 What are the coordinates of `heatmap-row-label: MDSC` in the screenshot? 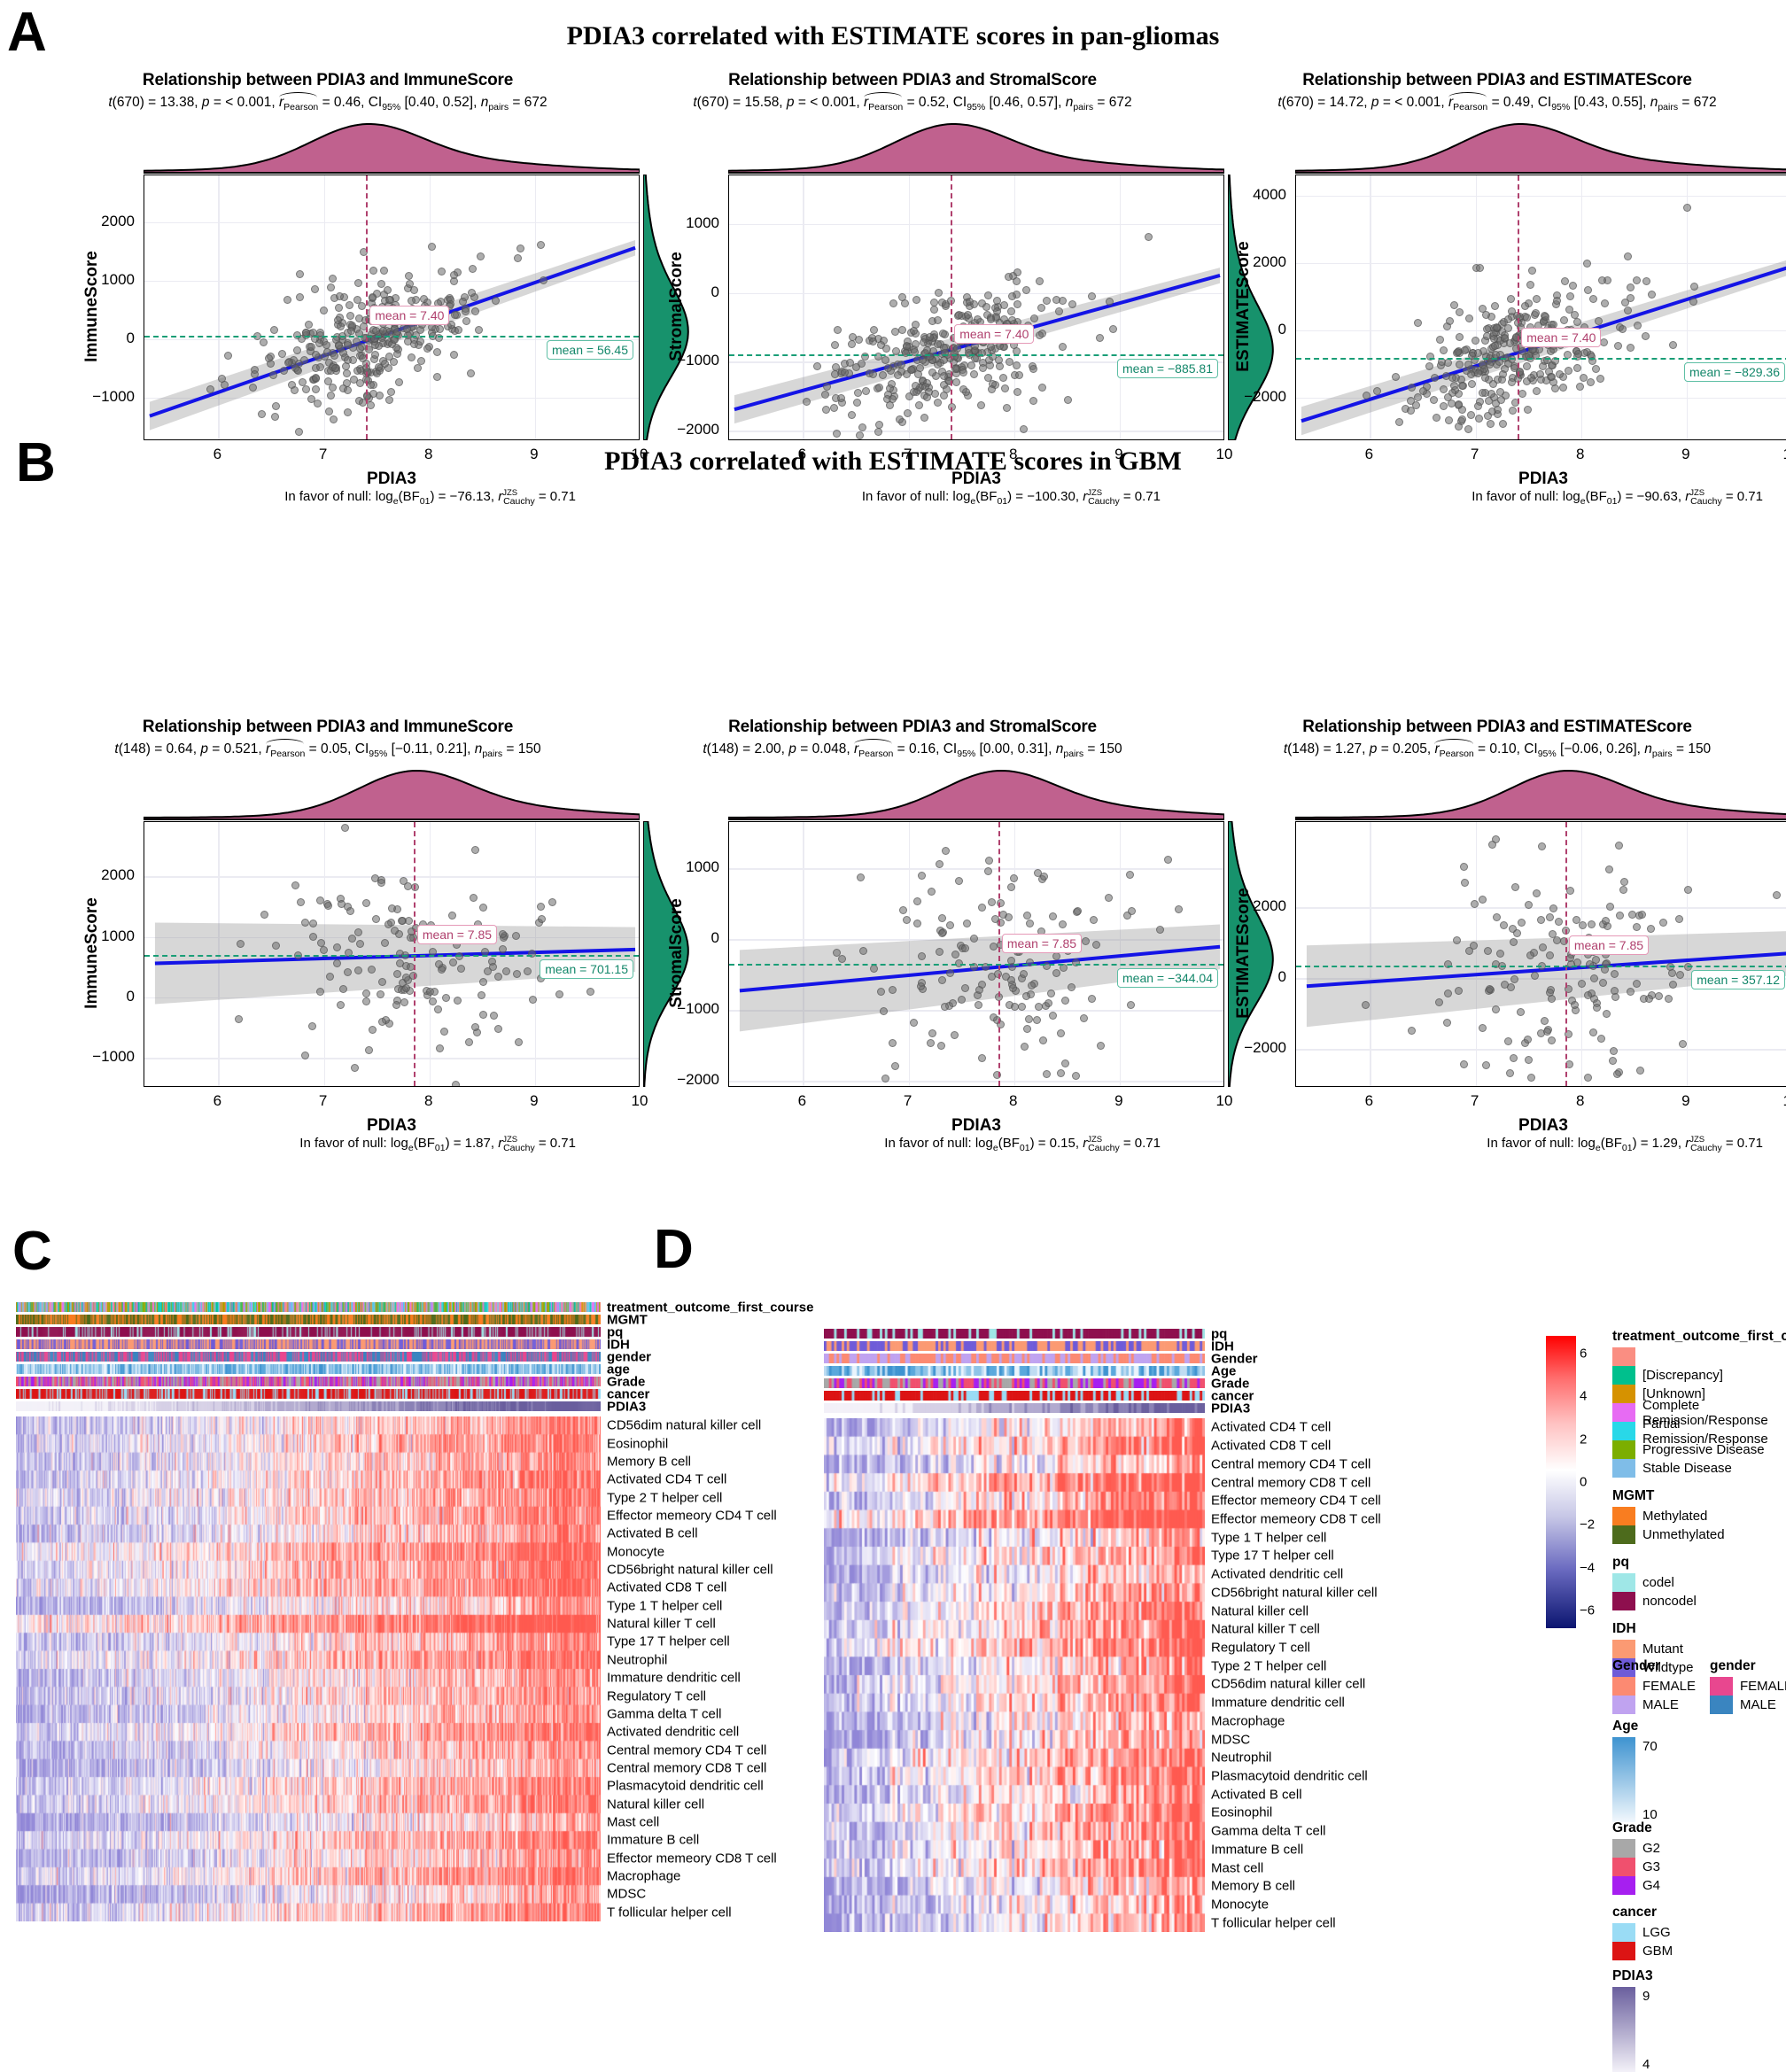 It's located at (1231, 1739).